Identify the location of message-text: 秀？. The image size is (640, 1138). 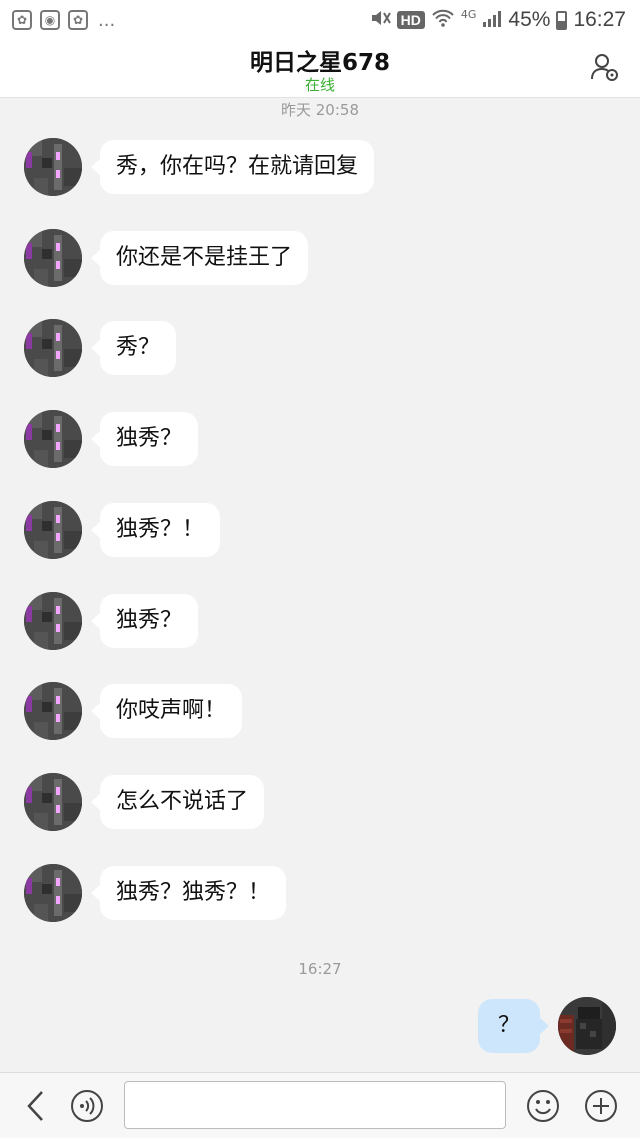
(138, 347).